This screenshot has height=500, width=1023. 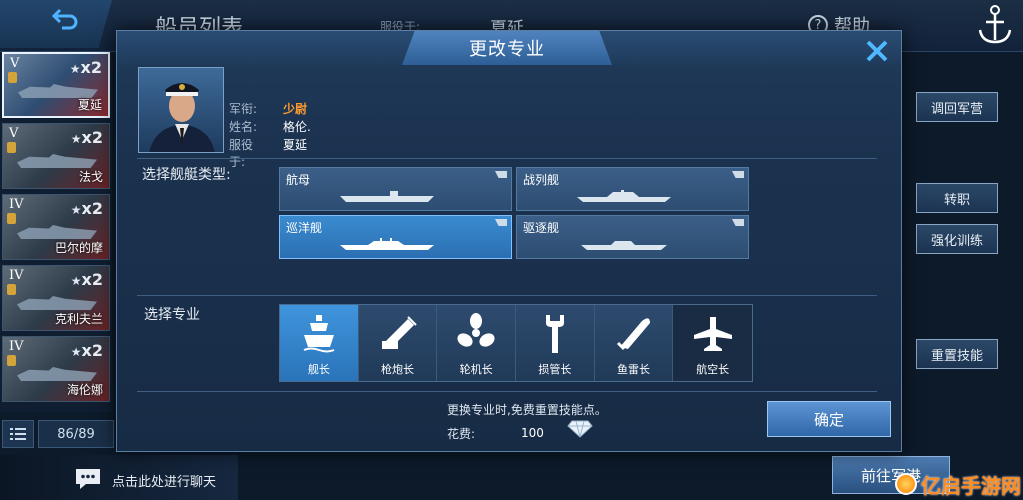 I want to click on confirm-button: 确定, so click(x=829, y=419).